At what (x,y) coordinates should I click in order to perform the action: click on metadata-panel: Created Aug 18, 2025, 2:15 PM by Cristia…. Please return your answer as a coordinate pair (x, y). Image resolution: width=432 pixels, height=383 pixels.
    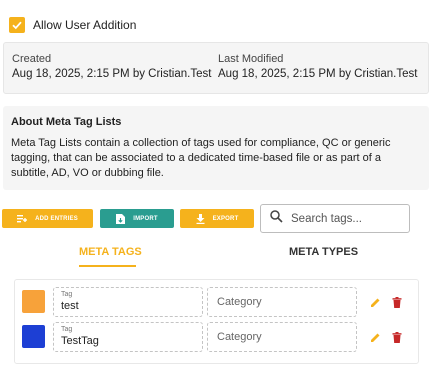
    Looking at the image, I should click on (216, 68).